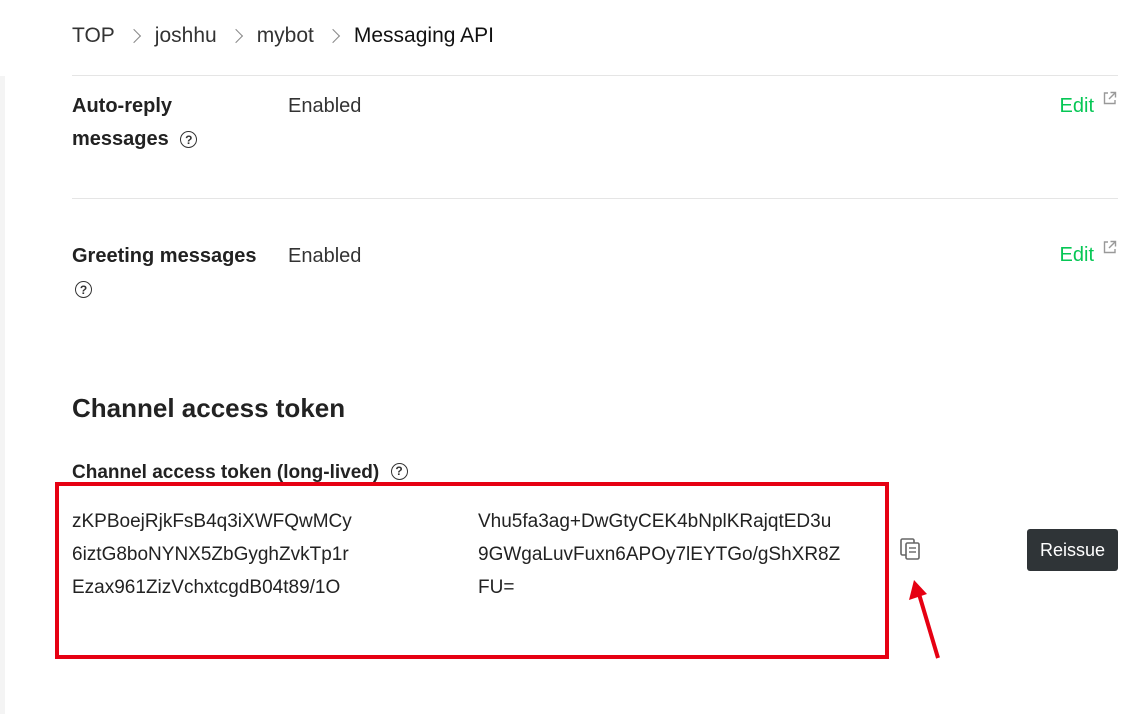  I want to click on greeting-edit-link: Edit, so click(1088, 253).